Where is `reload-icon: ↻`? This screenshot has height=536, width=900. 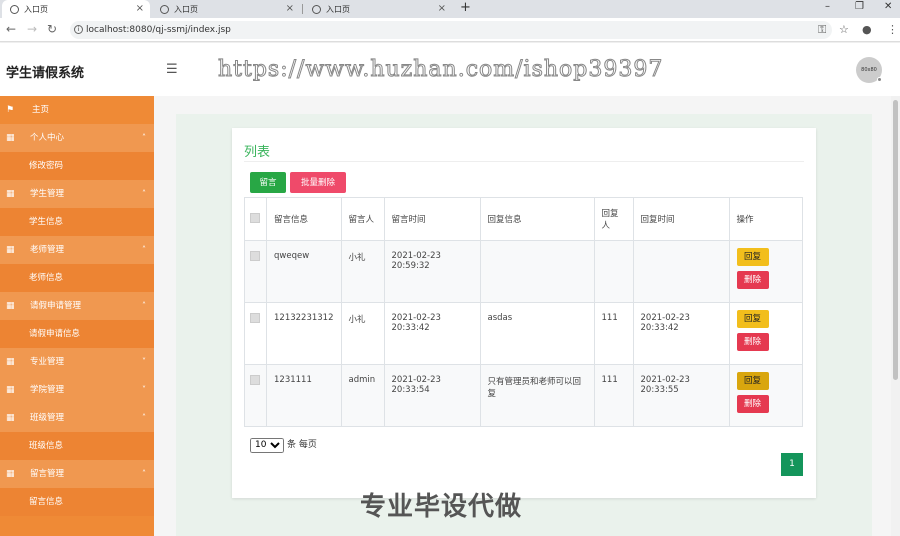 reload-icon: ↻ is located at coordinates (52, 29).